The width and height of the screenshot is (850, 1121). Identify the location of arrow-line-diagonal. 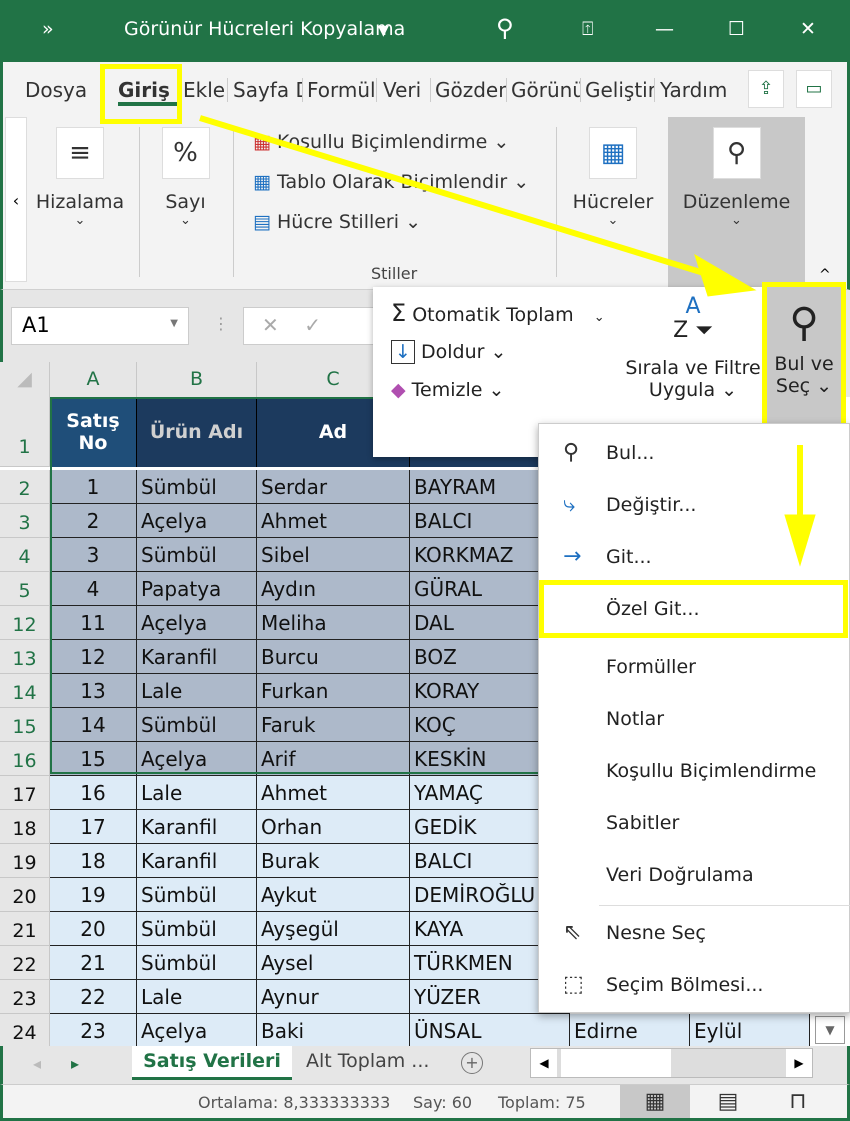
(460, 198).